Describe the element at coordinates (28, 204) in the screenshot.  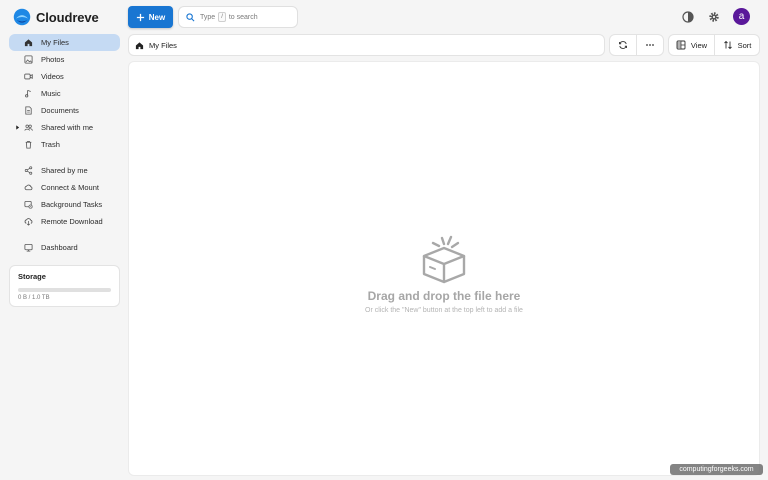
I see `tasks-icon` at that location.